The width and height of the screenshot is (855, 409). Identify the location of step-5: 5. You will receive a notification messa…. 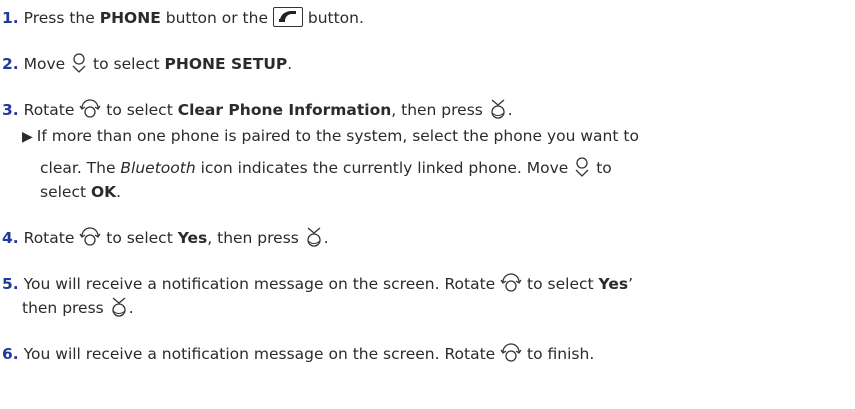
(423, 284).